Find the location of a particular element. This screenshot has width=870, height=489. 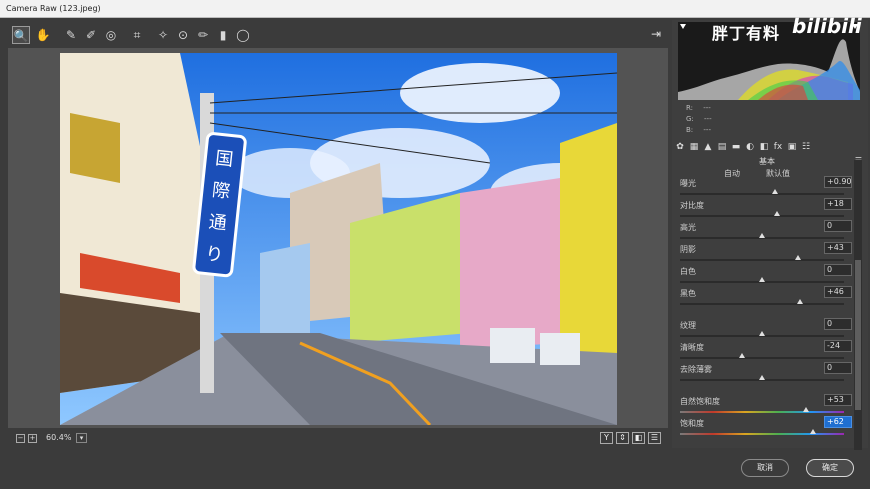

slider-value-field: +62 is located at coordinates (838, 422).